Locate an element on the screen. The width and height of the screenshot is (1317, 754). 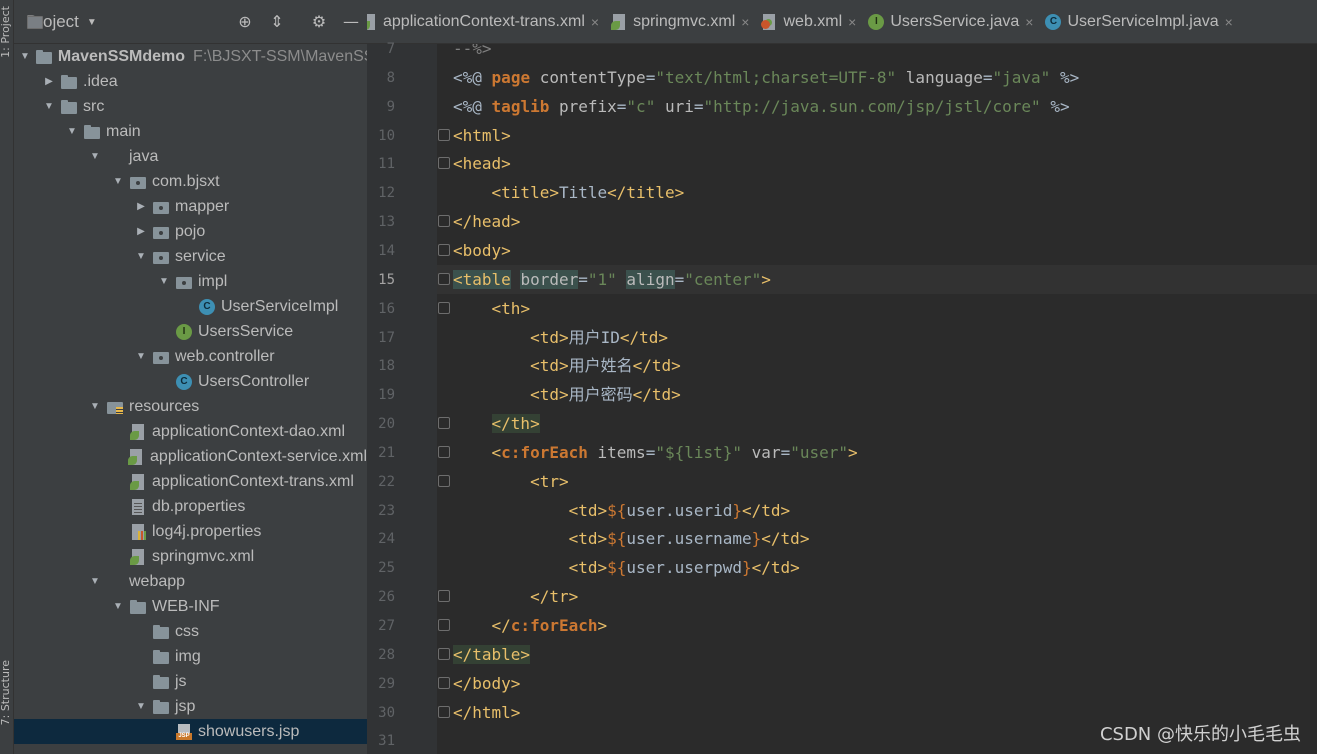
line-number: 27 is located at coordinates (386, 626).